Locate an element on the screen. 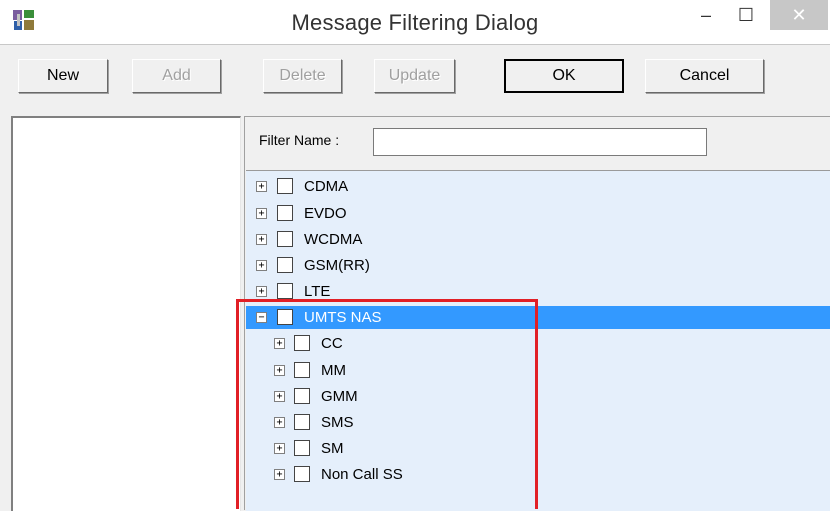  maximize-button: ☐ is located at coordinates (746, 15).